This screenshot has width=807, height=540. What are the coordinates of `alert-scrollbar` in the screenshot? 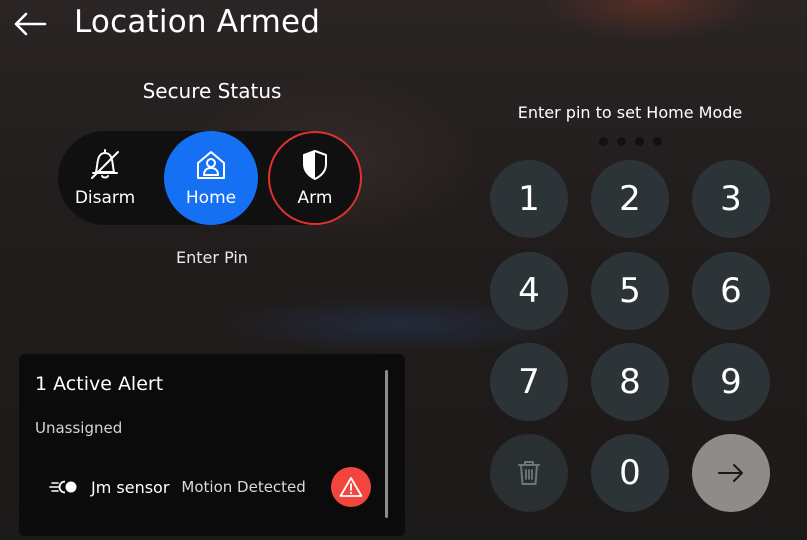 It's located at (386, 444).